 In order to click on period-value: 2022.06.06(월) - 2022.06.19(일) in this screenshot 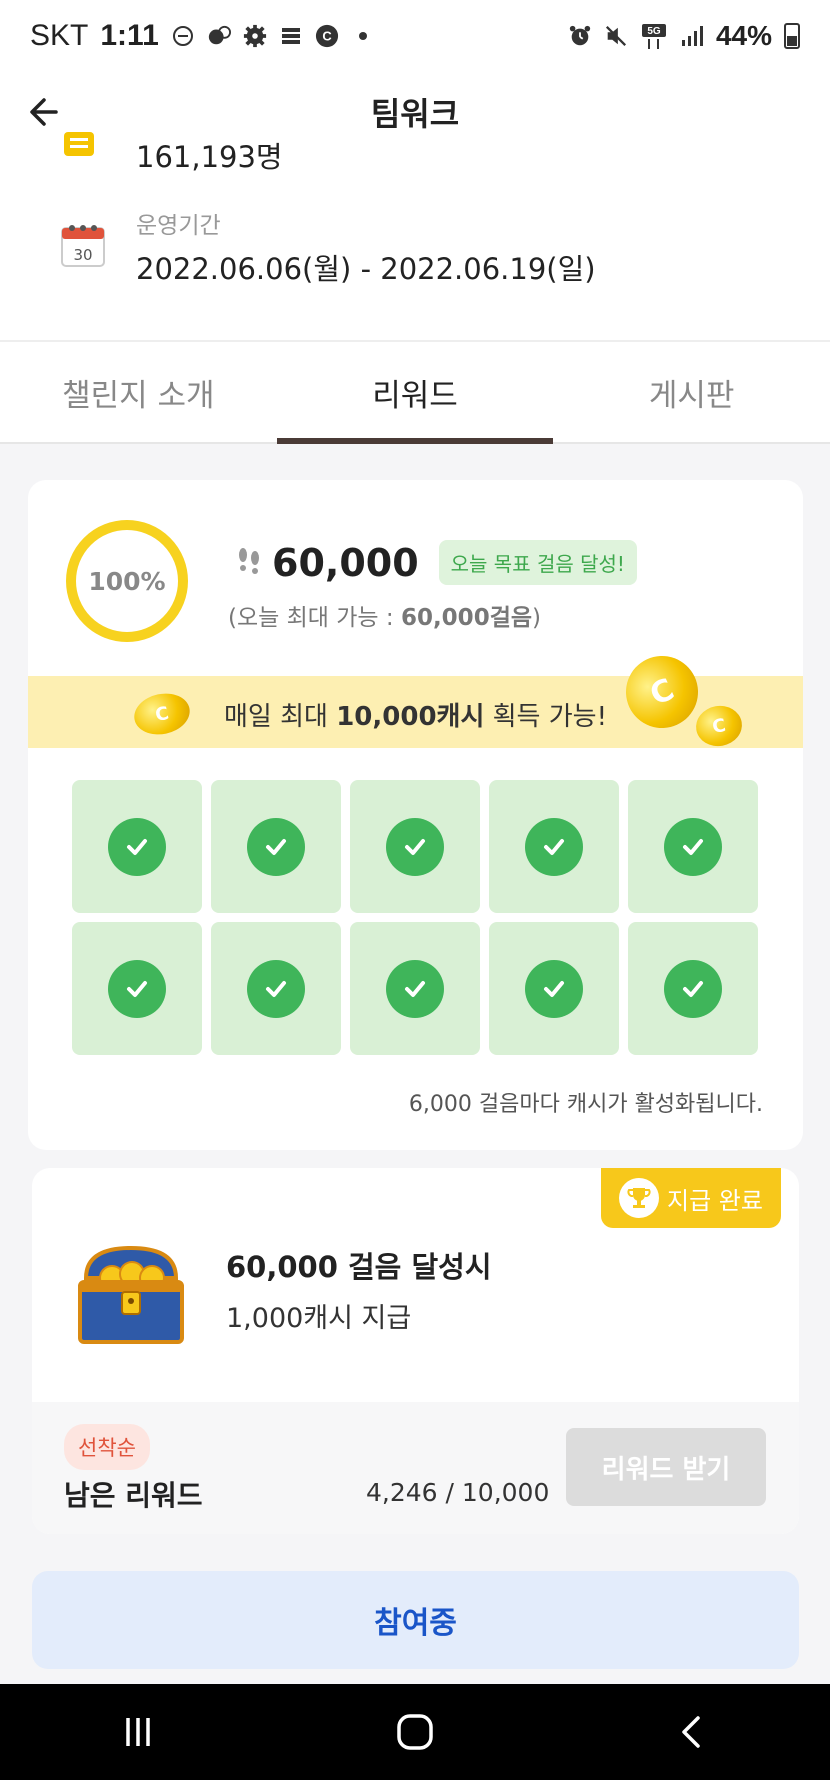, I will do `click(366, 269)`.